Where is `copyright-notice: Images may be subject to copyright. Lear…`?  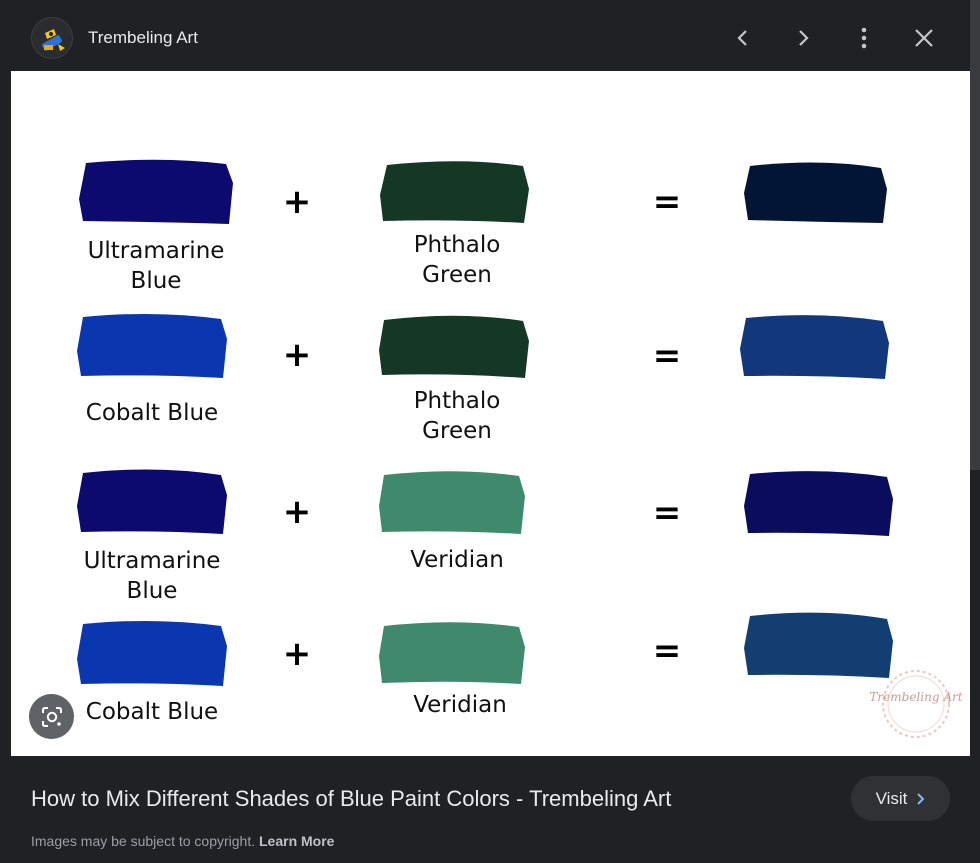
copyright-notice: Images may be subject to copyright. Lear… is located at coordinates (182, 841).